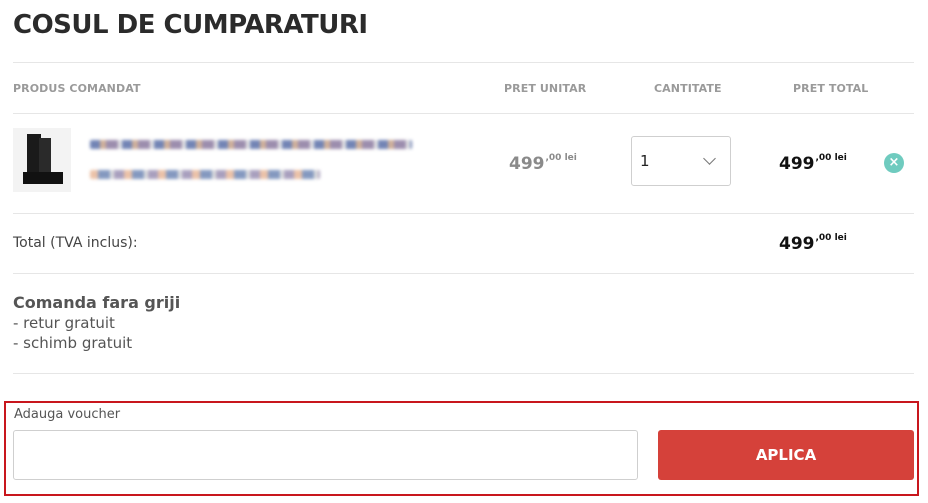  What do you see at coordinates (645, 161) in the screenshot?
I see `quantity-value: 1` at bounding box center [645, 161].